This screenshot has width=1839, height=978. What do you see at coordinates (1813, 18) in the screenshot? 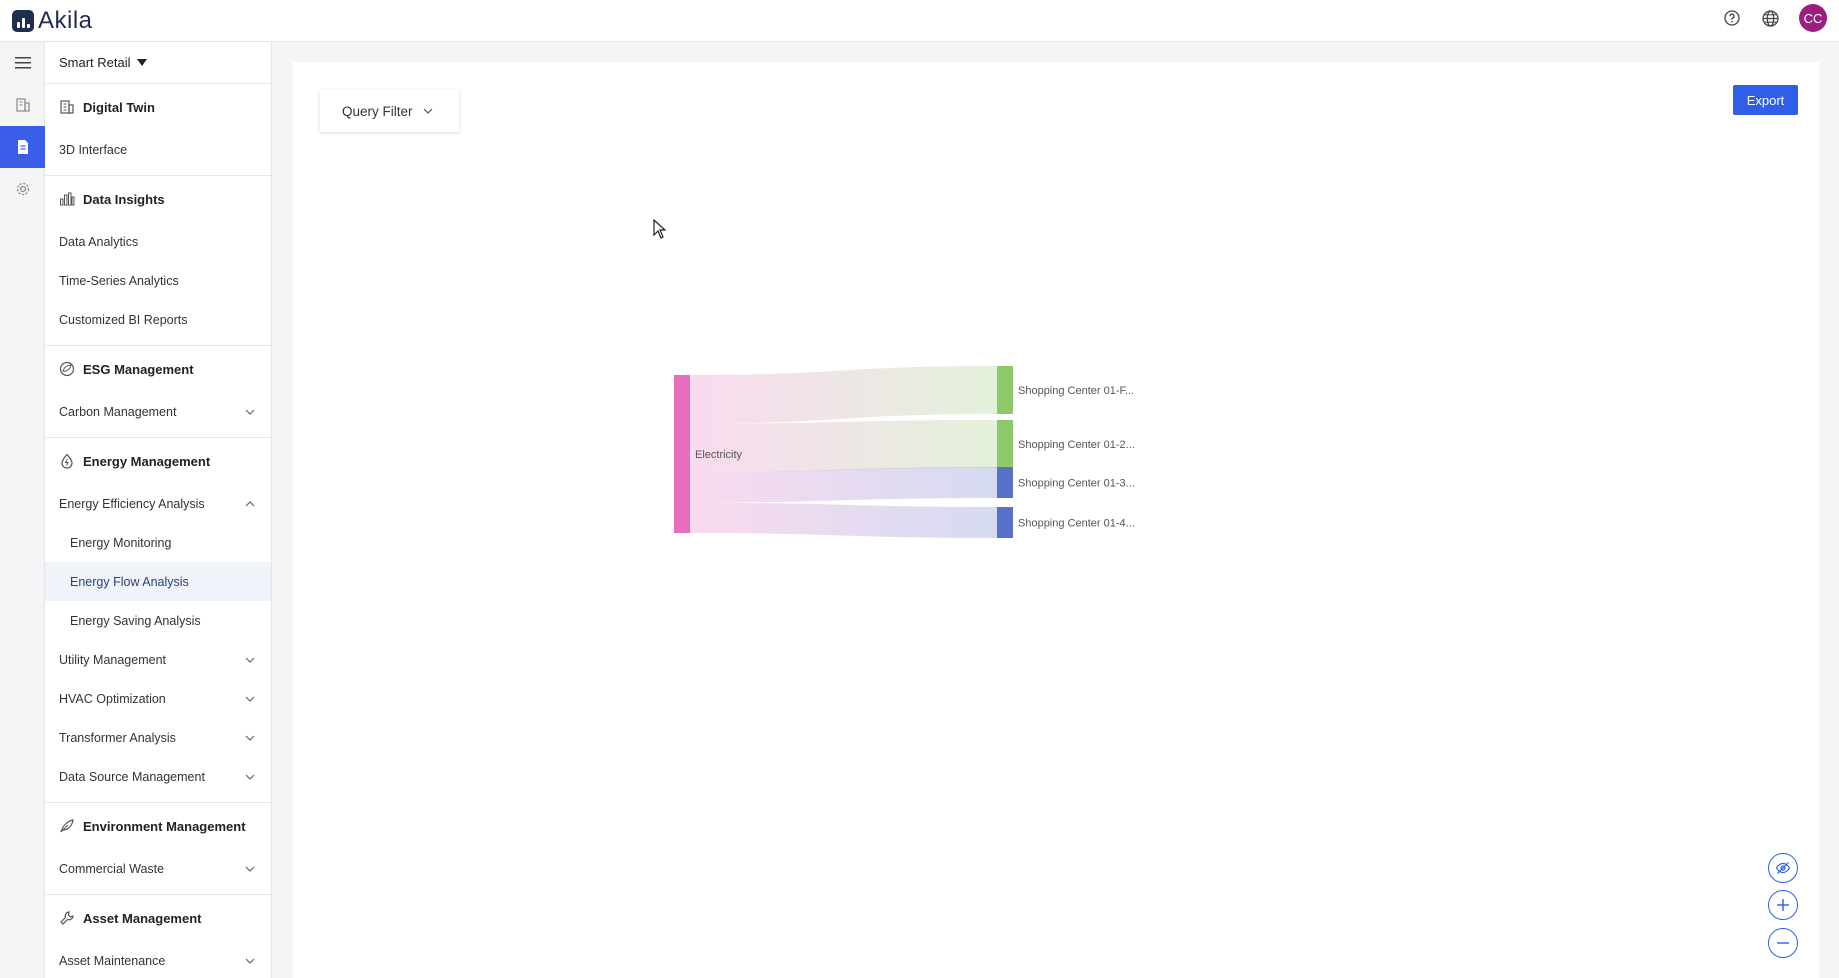
I see `user-avatar: CC` at bounding box center [1813, 18].